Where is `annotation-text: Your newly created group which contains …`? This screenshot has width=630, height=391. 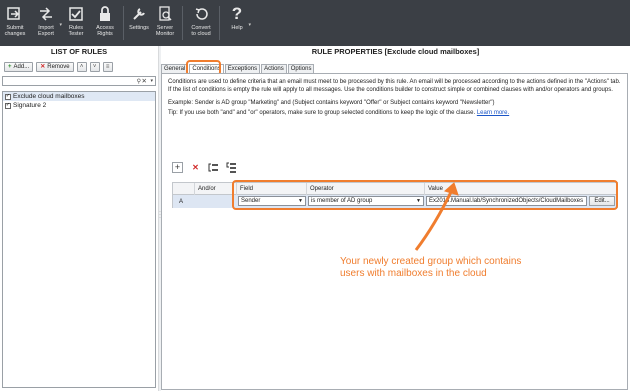
annotation-text: Your newly created group which contains … is located at coordinates (431, 267).